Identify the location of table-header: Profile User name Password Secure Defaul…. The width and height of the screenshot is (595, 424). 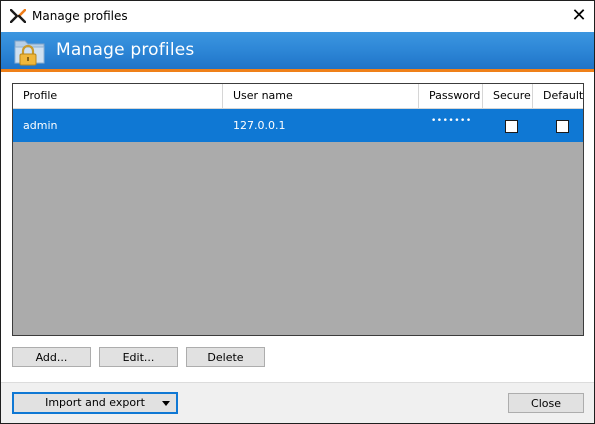
(298, 96).